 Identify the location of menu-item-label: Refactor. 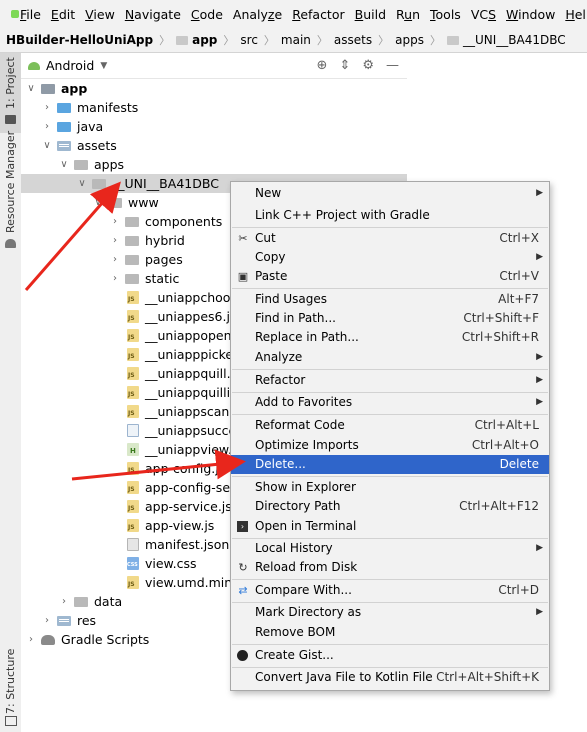
(280, 380).